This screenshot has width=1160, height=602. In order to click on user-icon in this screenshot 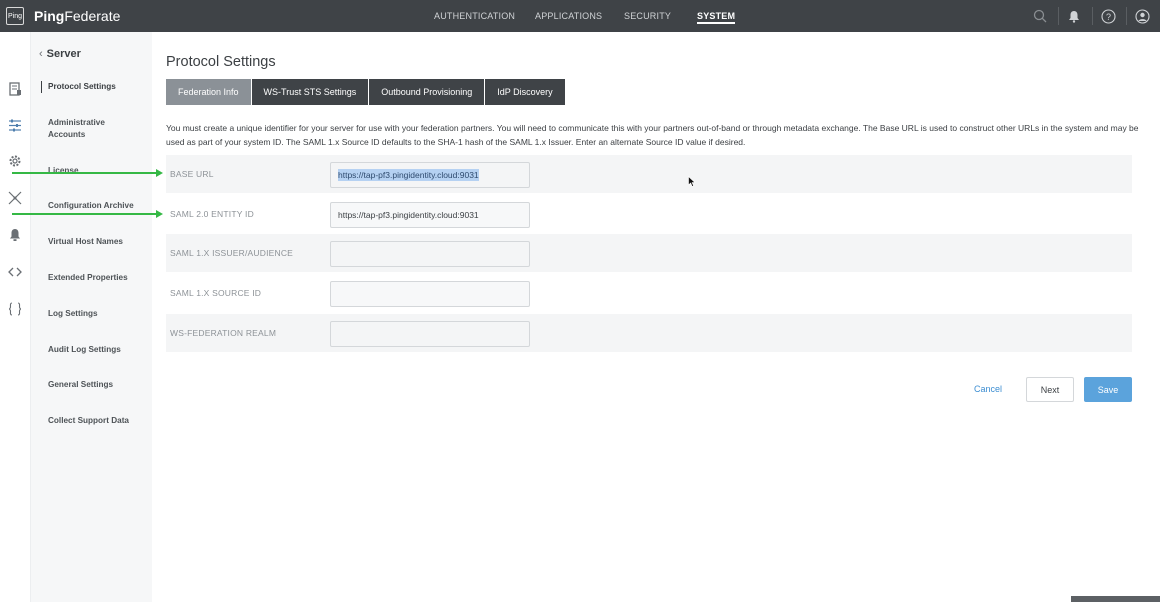, I will do `click(1142, 16)`.